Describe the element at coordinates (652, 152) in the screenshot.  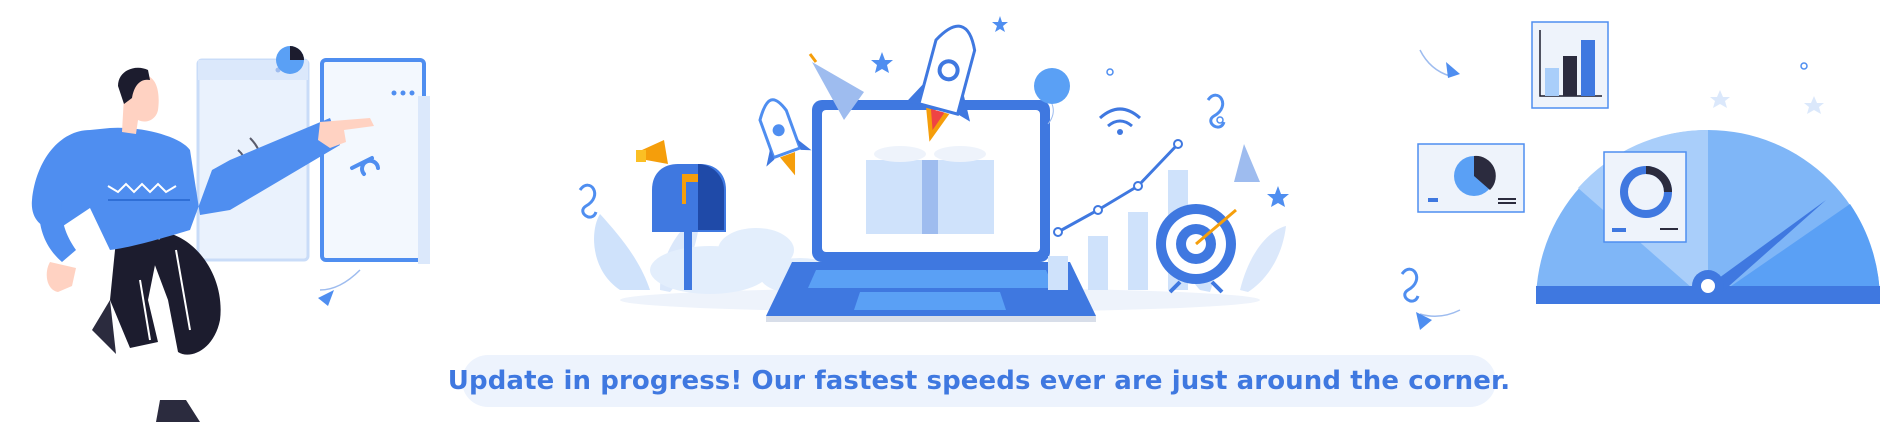
I see `megaphone-icon` at that location.